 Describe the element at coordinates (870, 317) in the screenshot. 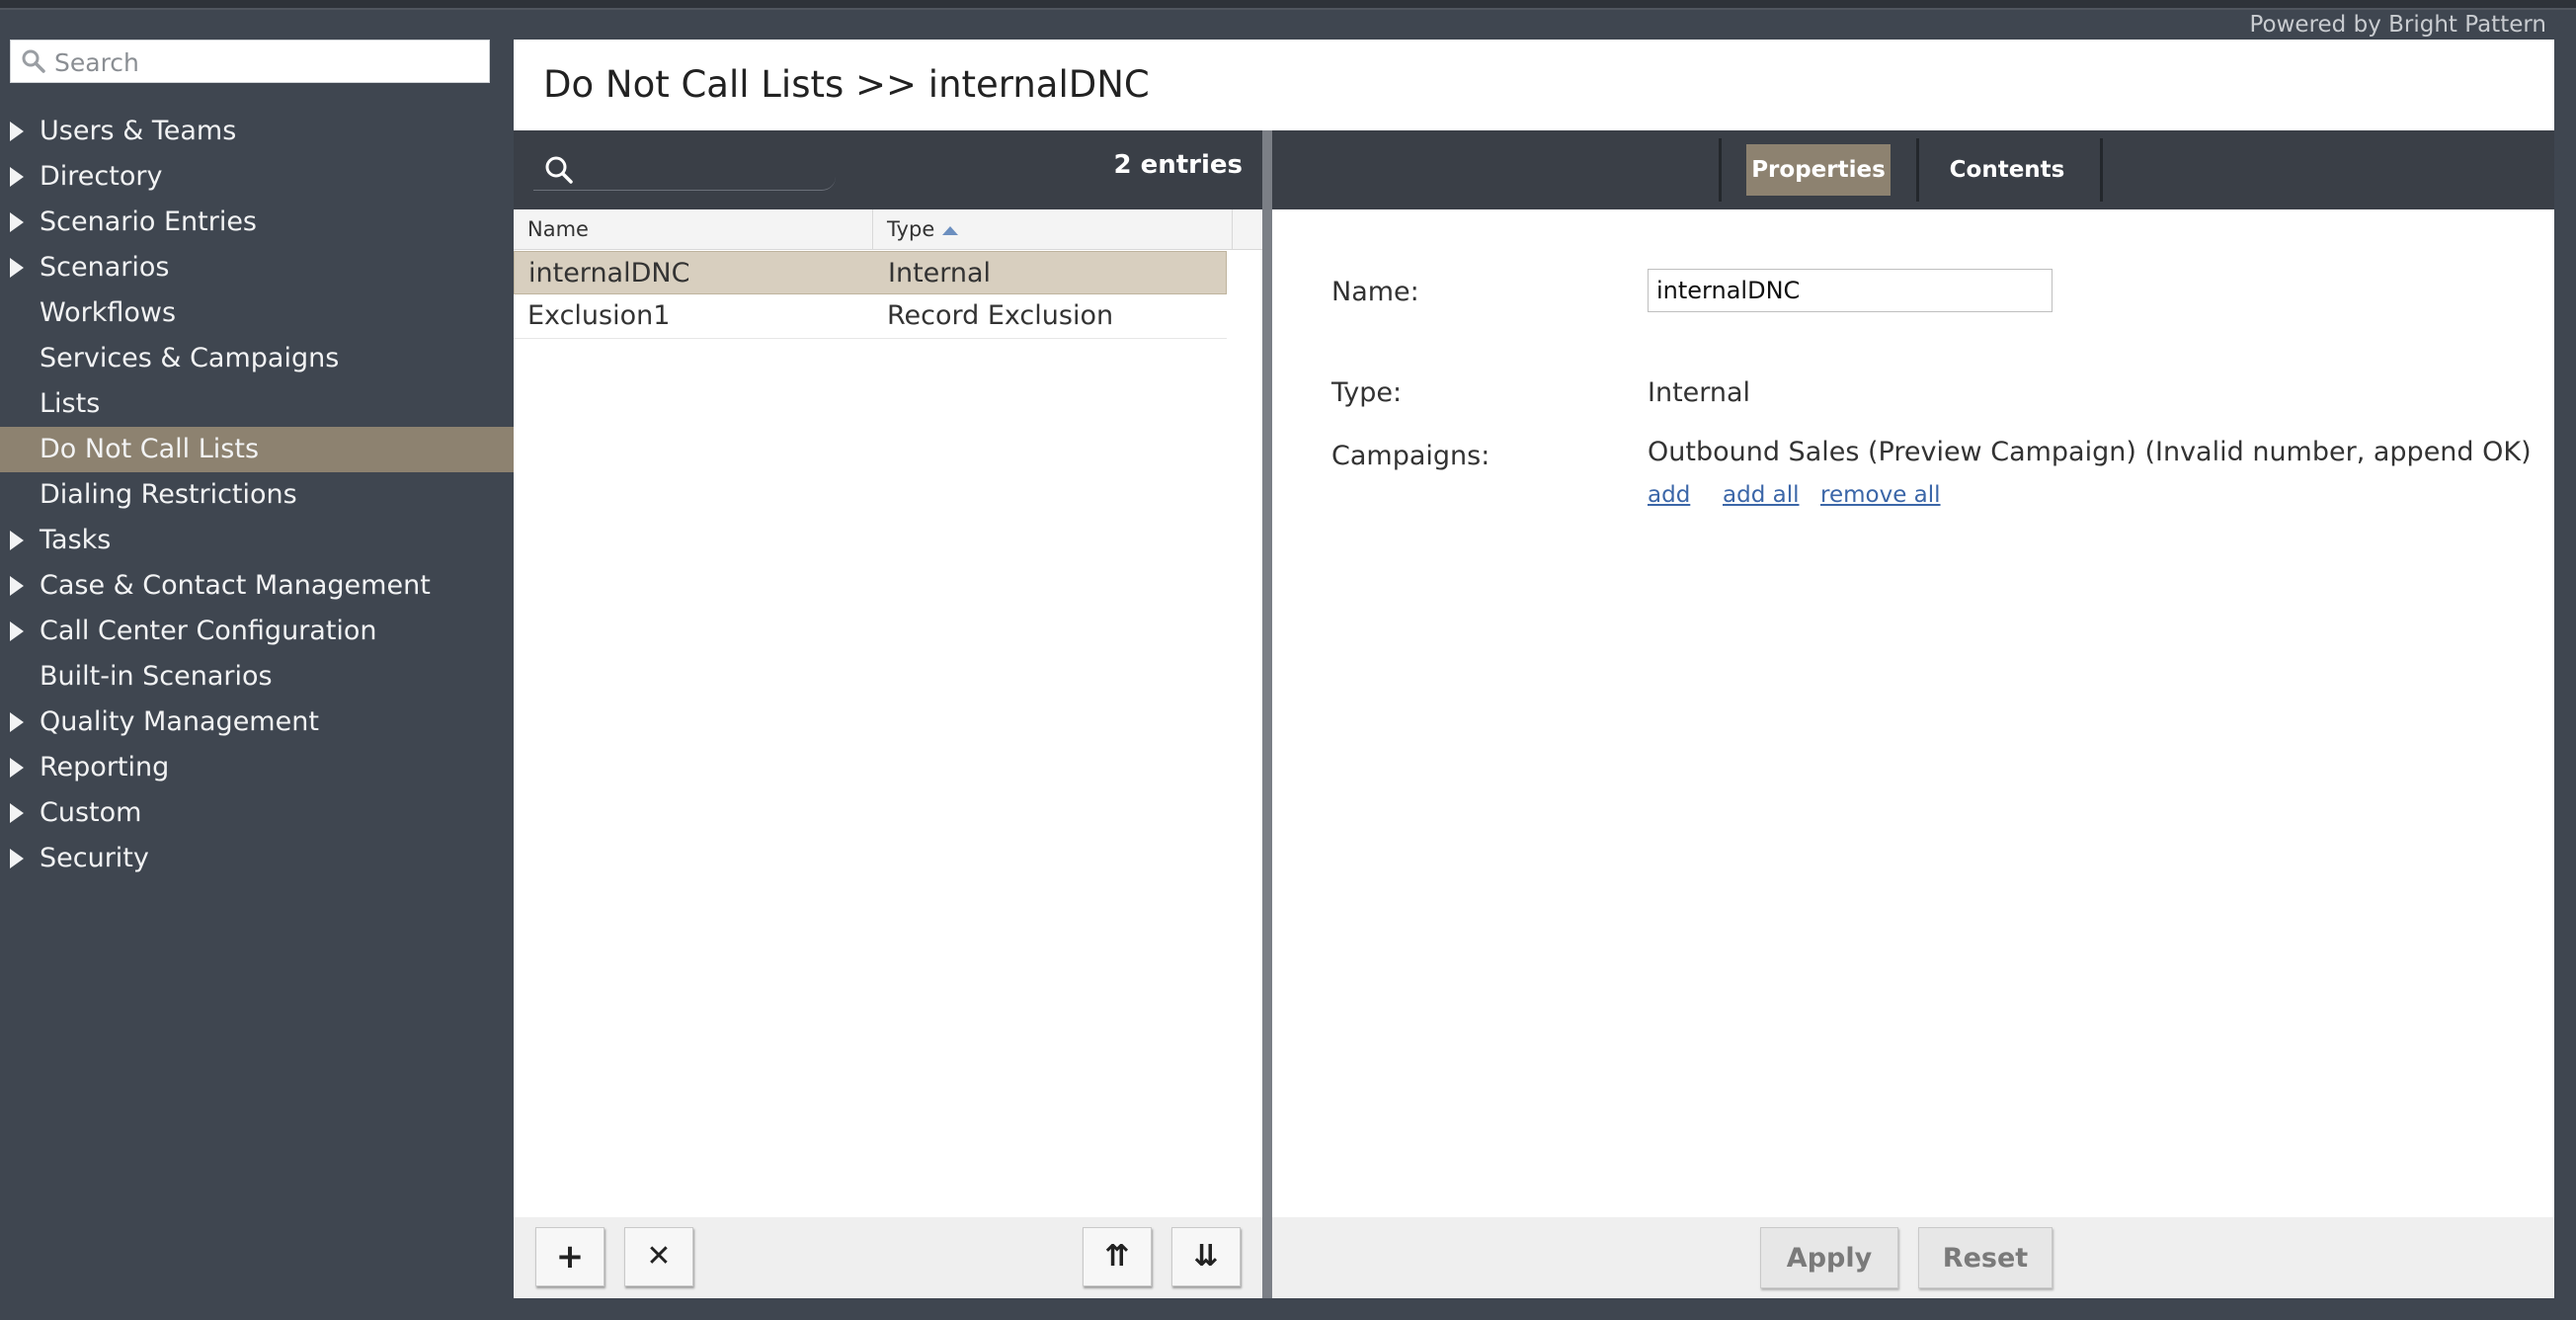

I see `table-row: Exclusion1 Record Exclusion` at that location.